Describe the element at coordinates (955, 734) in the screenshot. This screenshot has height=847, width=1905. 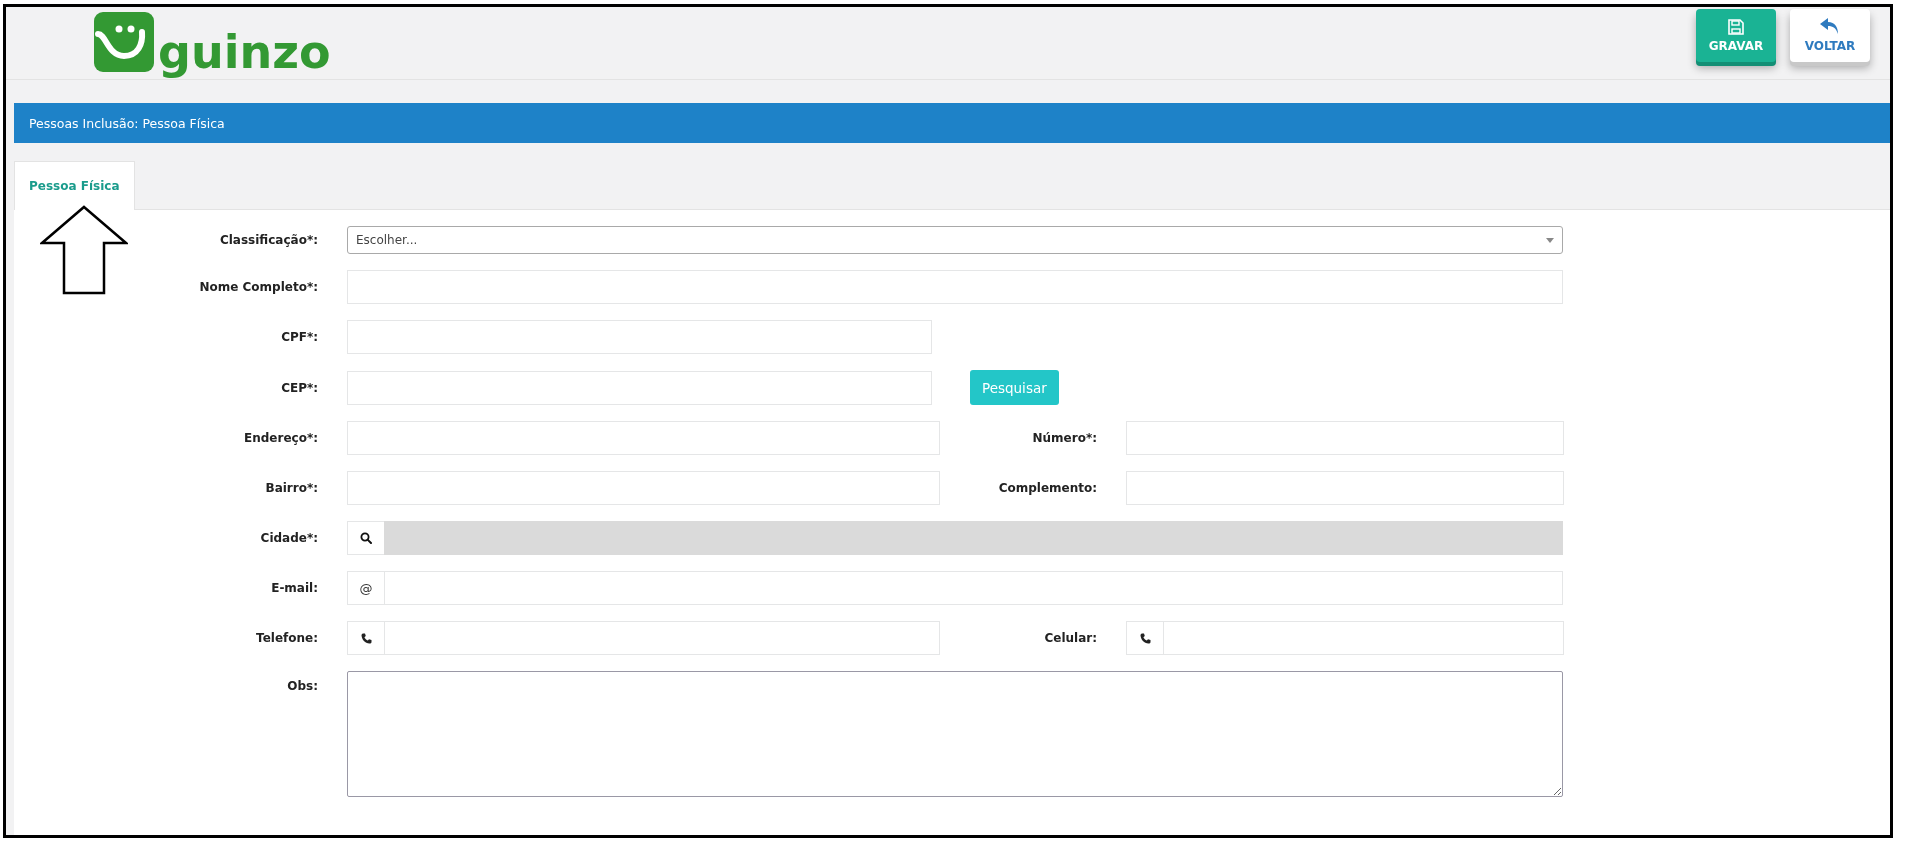
I see `notes-textarea` at that location.